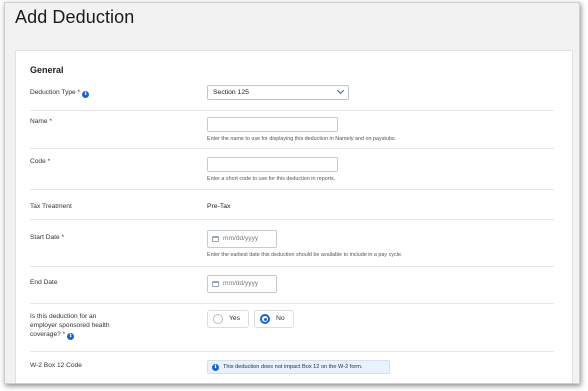  What do you see at coordinates (44, 282) in the screenshot?
I see `end-date-label: End Date` at bounding box center [44, 282].